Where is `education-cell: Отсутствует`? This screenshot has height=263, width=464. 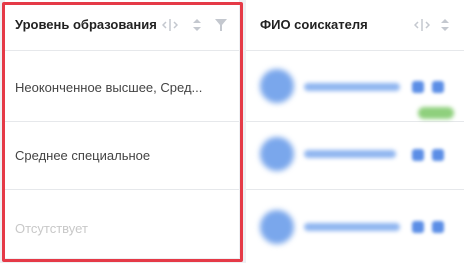 education-cell: Отсутствует is located at coordinates (51, 228).